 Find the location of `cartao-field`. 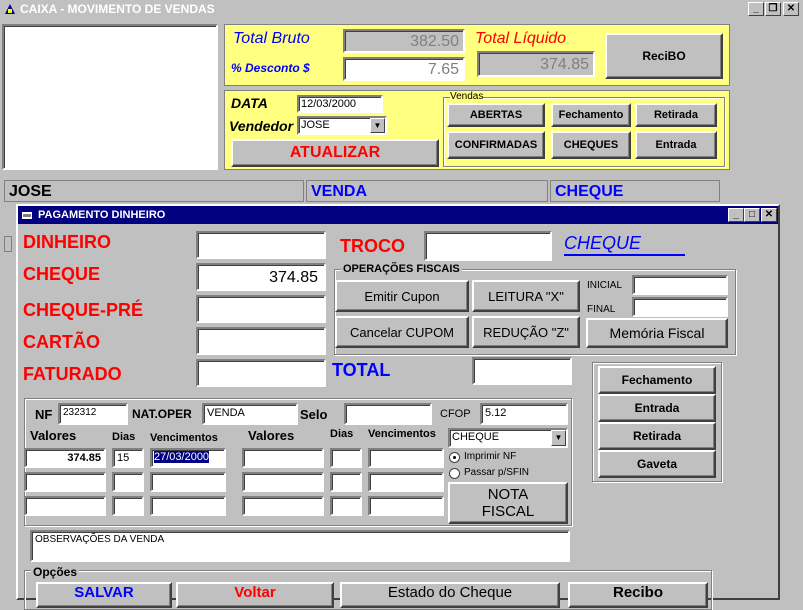

cartao-field is located at coordinates (261, 341).